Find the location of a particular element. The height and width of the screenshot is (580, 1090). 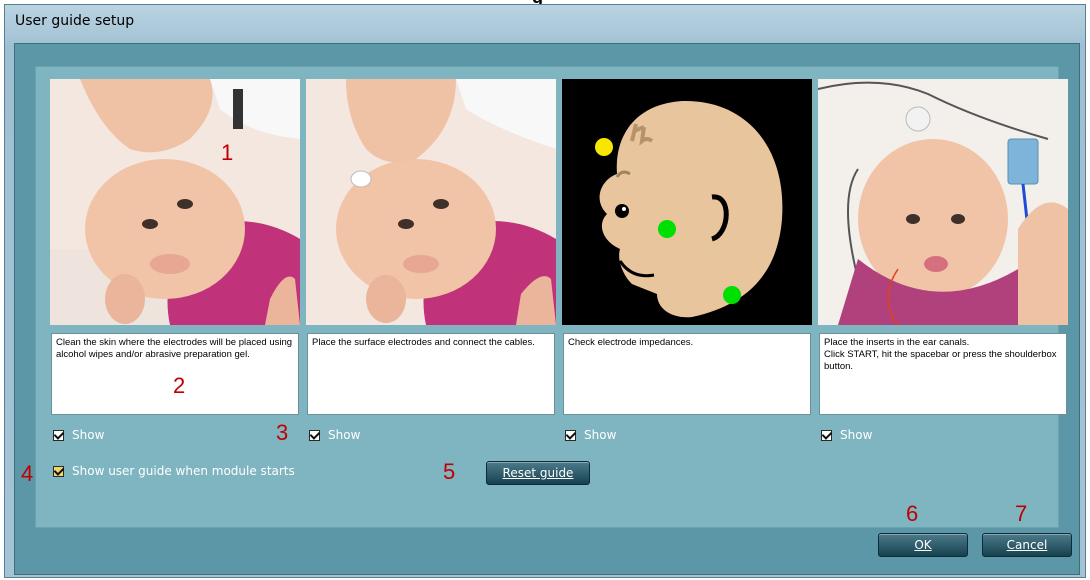

cancel-label: Cancel is located at coordinates (1027, 545).